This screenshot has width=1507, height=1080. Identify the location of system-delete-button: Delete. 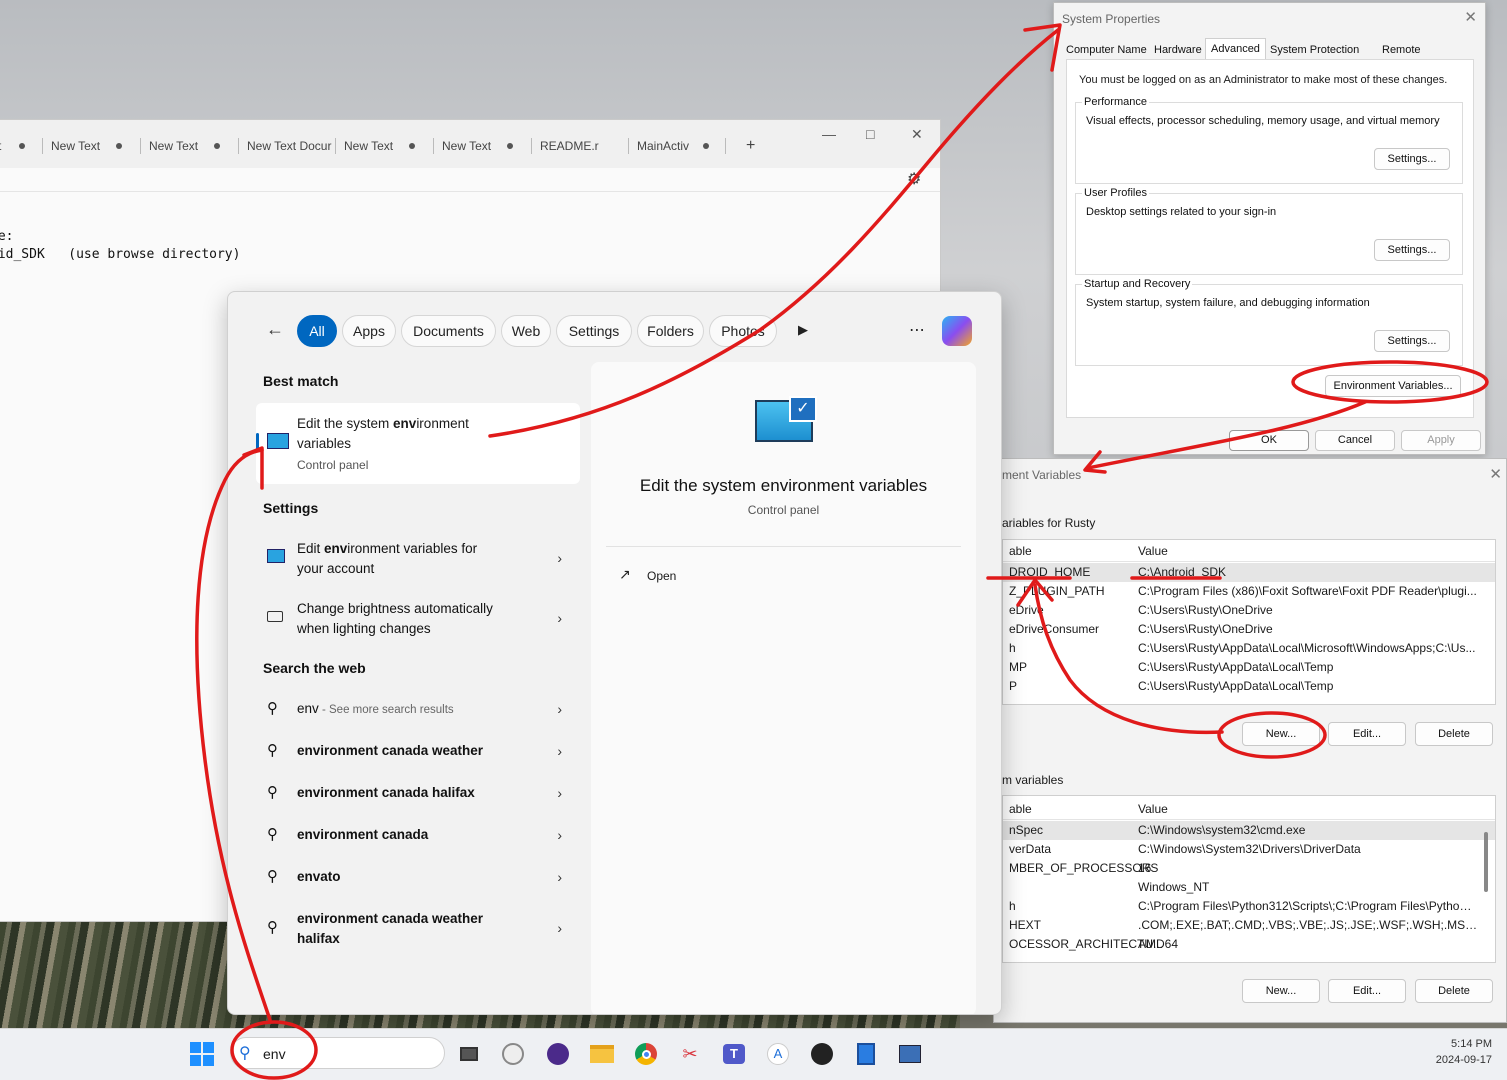
(1454, 991).